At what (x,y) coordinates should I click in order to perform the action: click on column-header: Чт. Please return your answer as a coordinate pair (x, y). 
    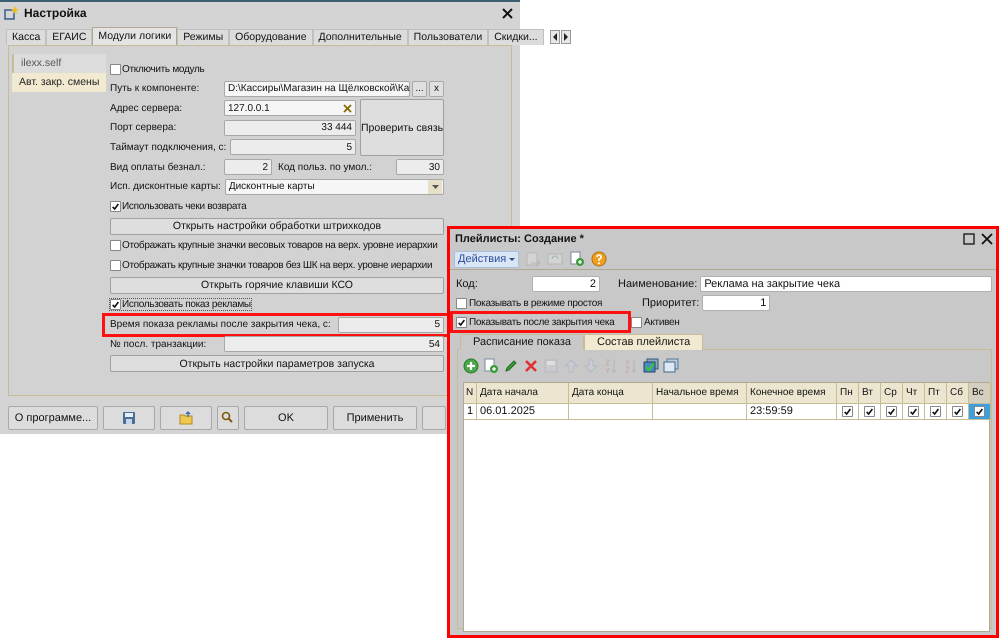
    Looking at the image, I should click on (914, 393).